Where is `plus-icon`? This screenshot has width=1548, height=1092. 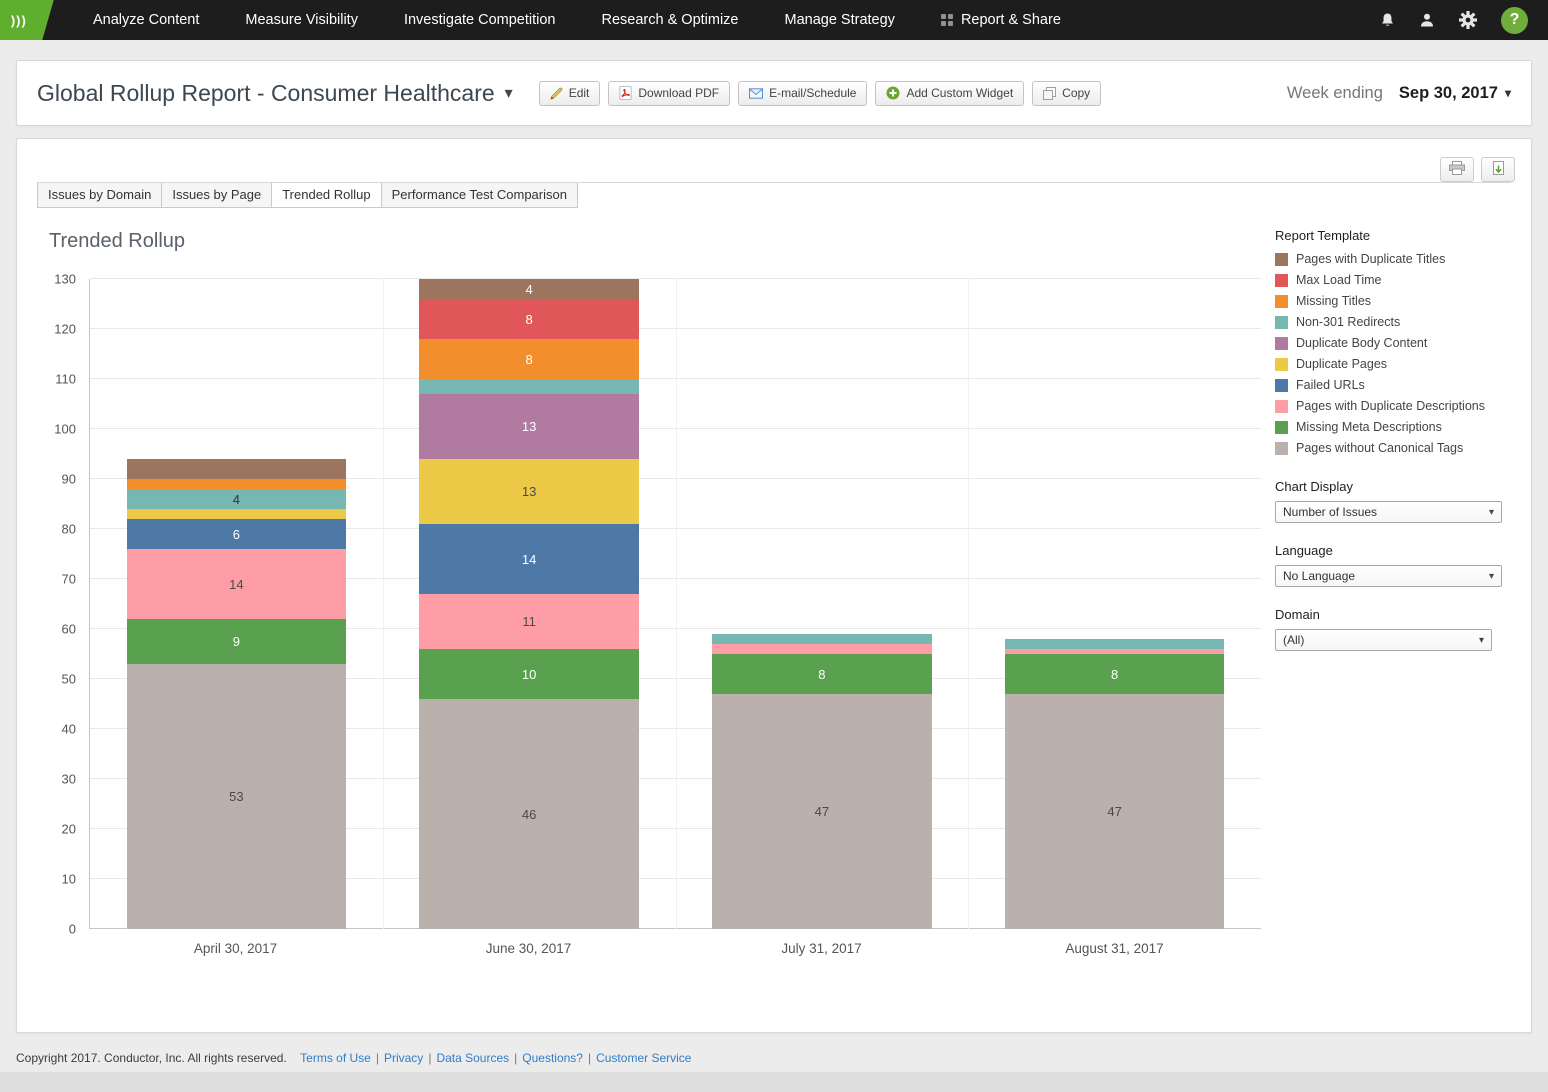
plus-icon is located at coordinates (893, 93).